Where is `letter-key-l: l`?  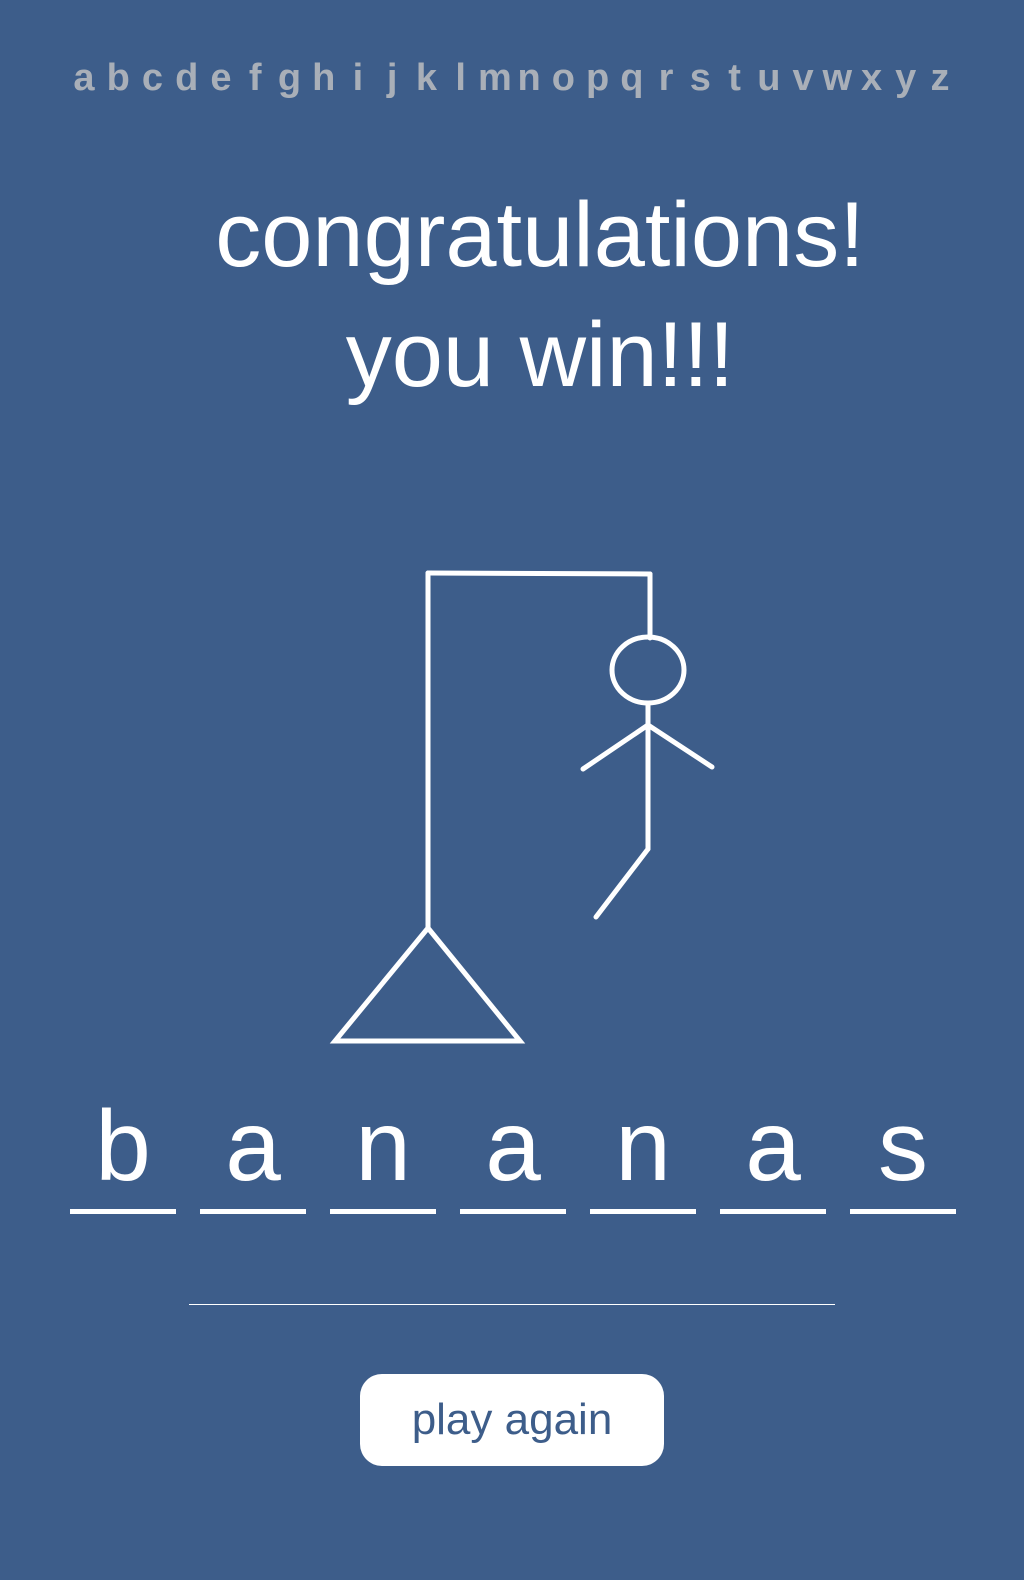
letter-key-l: l is located at coordinates (460, 78).